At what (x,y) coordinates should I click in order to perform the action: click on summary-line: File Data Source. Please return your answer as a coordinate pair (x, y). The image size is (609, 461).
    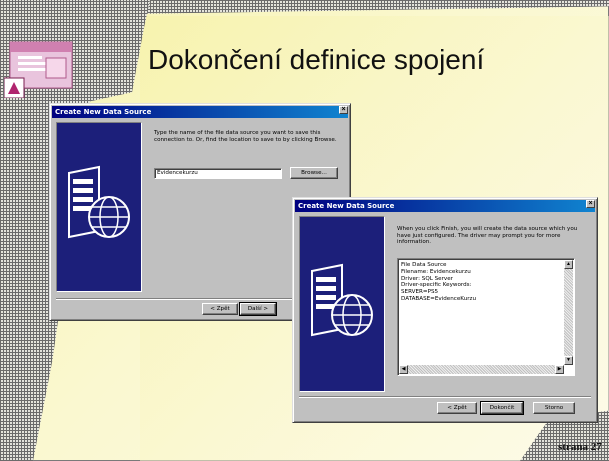
    Looking at the image, I should click on (424, 265).